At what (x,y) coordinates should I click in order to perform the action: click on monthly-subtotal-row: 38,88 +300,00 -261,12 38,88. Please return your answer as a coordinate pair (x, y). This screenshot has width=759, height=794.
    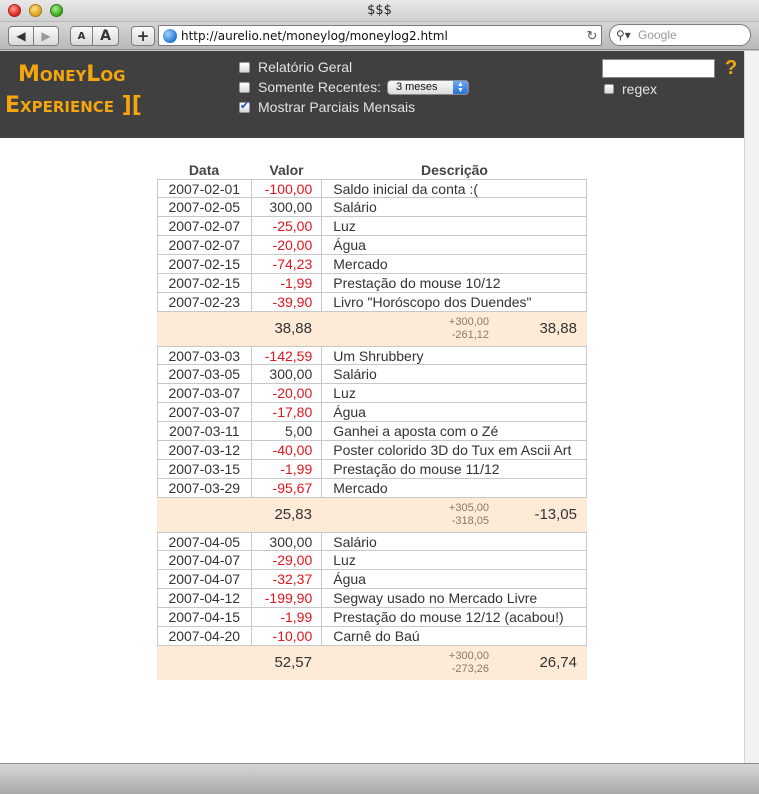
    Looking at the image, I should click on (372, 329).